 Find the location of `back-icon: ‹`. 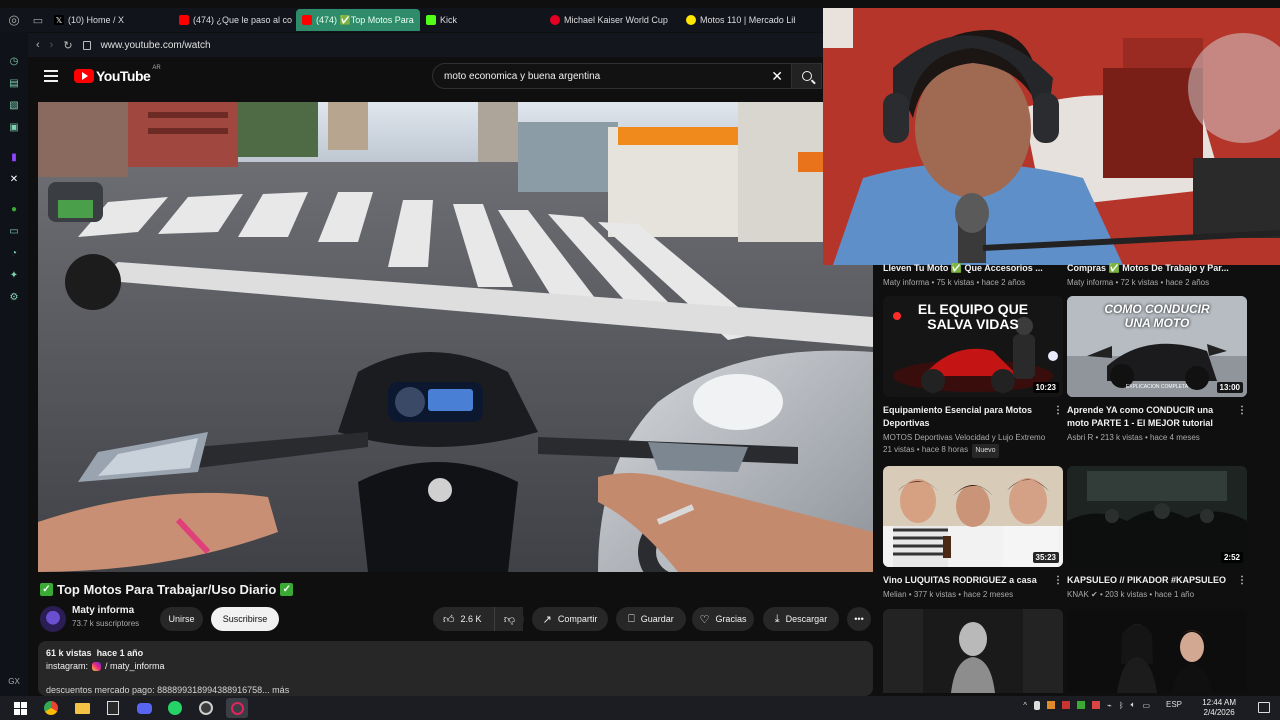

back-icon: ‹ is located at coordinates (38, 45).